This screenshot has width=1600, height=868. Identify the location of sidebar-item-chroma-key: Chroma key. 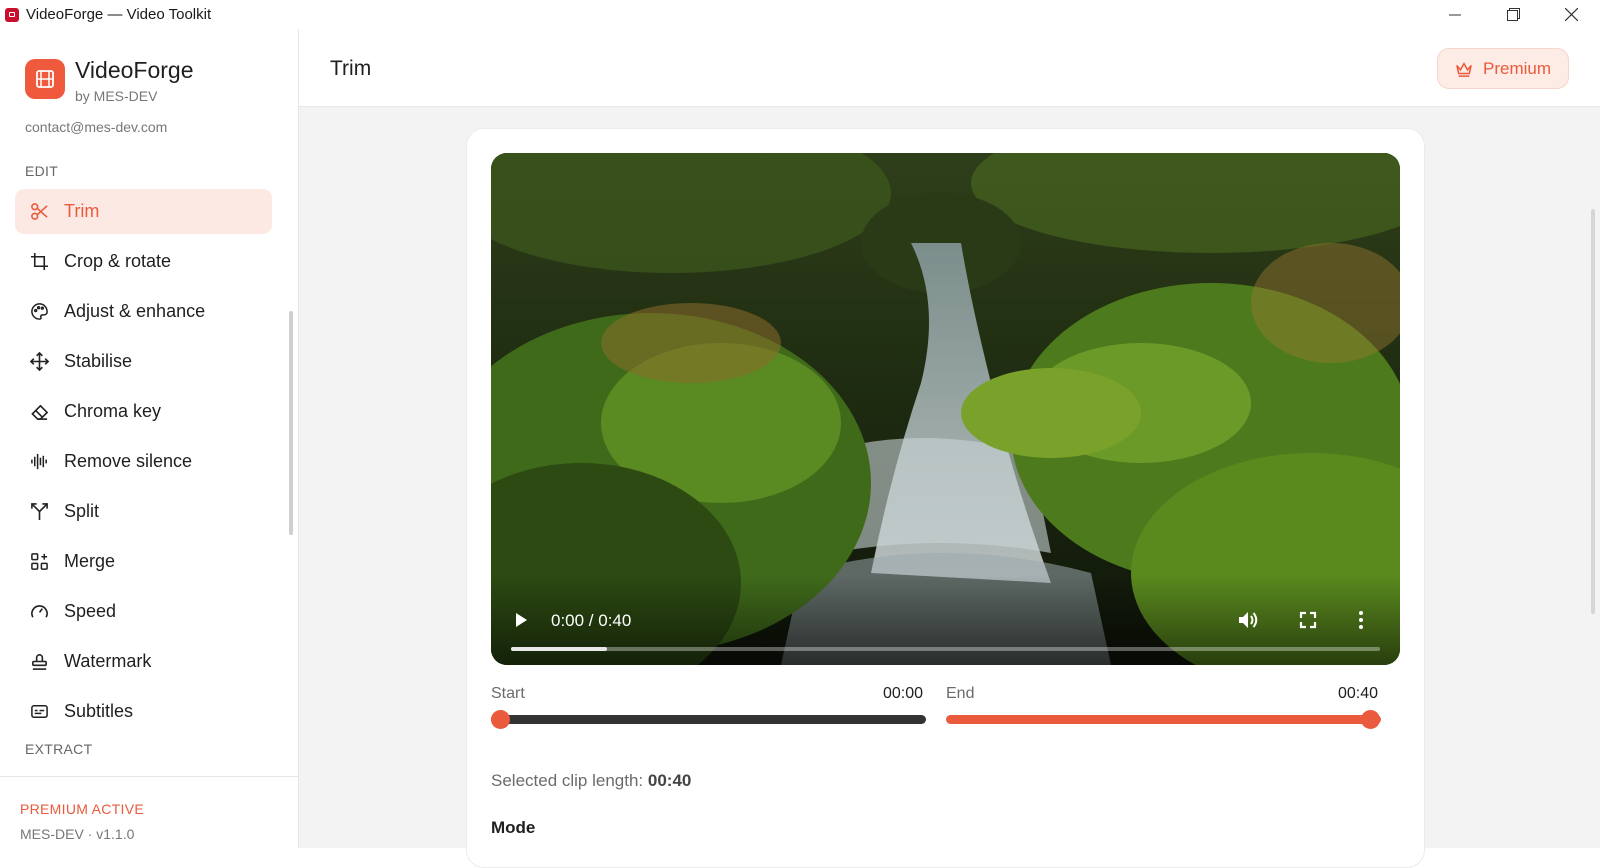
(143, 411).